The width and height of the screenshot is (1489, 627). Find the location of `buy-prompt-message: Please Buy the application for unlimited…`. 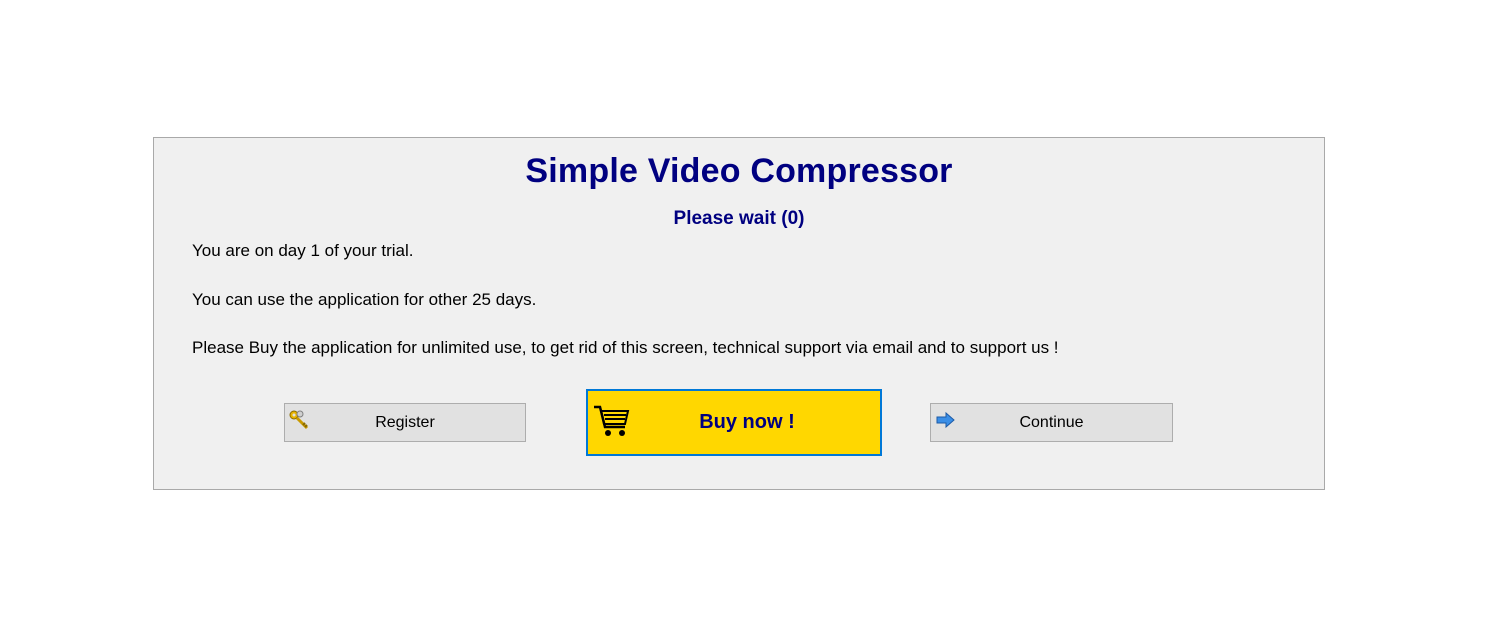

buy-prompt-message: Please Buy the application for unlimited… is located at coordinates (625, 347).